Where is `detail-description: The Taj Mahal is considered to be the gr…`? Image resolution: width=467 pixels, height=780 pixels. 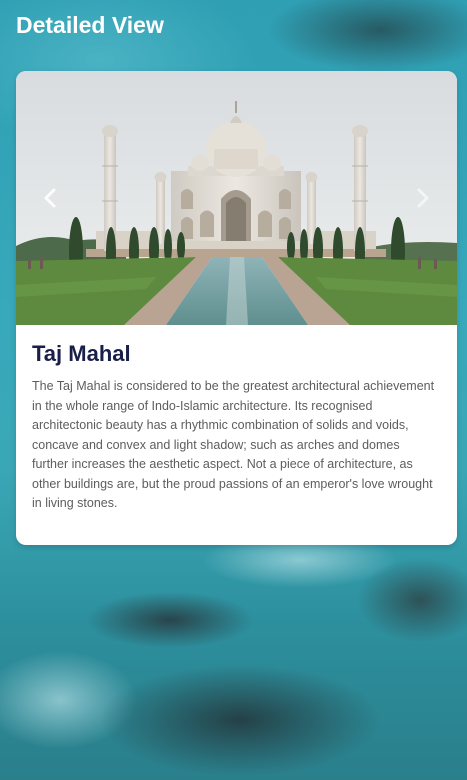
detail-description: The Taj Mahal is considered to be the gr… is located at coordinates (233, 444).